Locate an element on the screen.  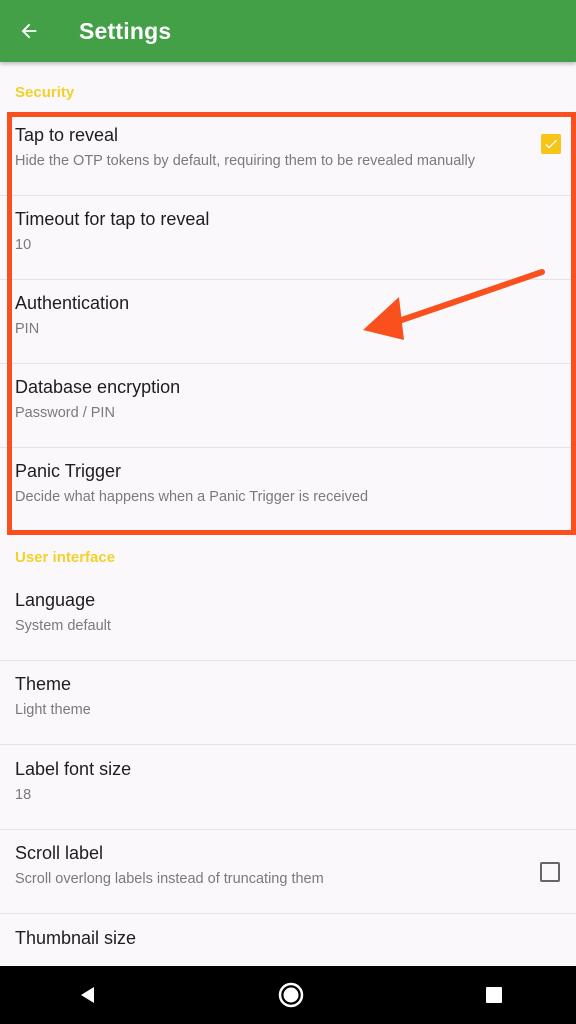
system-navigation-bar is located at coordinates (288, 995).